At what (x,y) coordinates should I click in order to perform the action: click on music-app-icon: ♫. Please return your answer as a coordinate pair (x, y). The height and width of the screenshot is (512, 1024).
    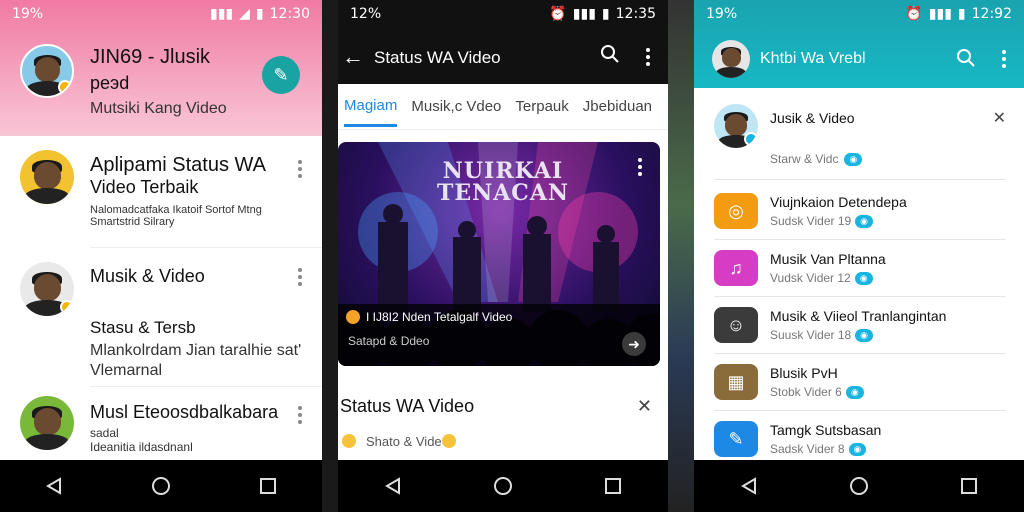
    Looking at the image, I should click on (736, 268).